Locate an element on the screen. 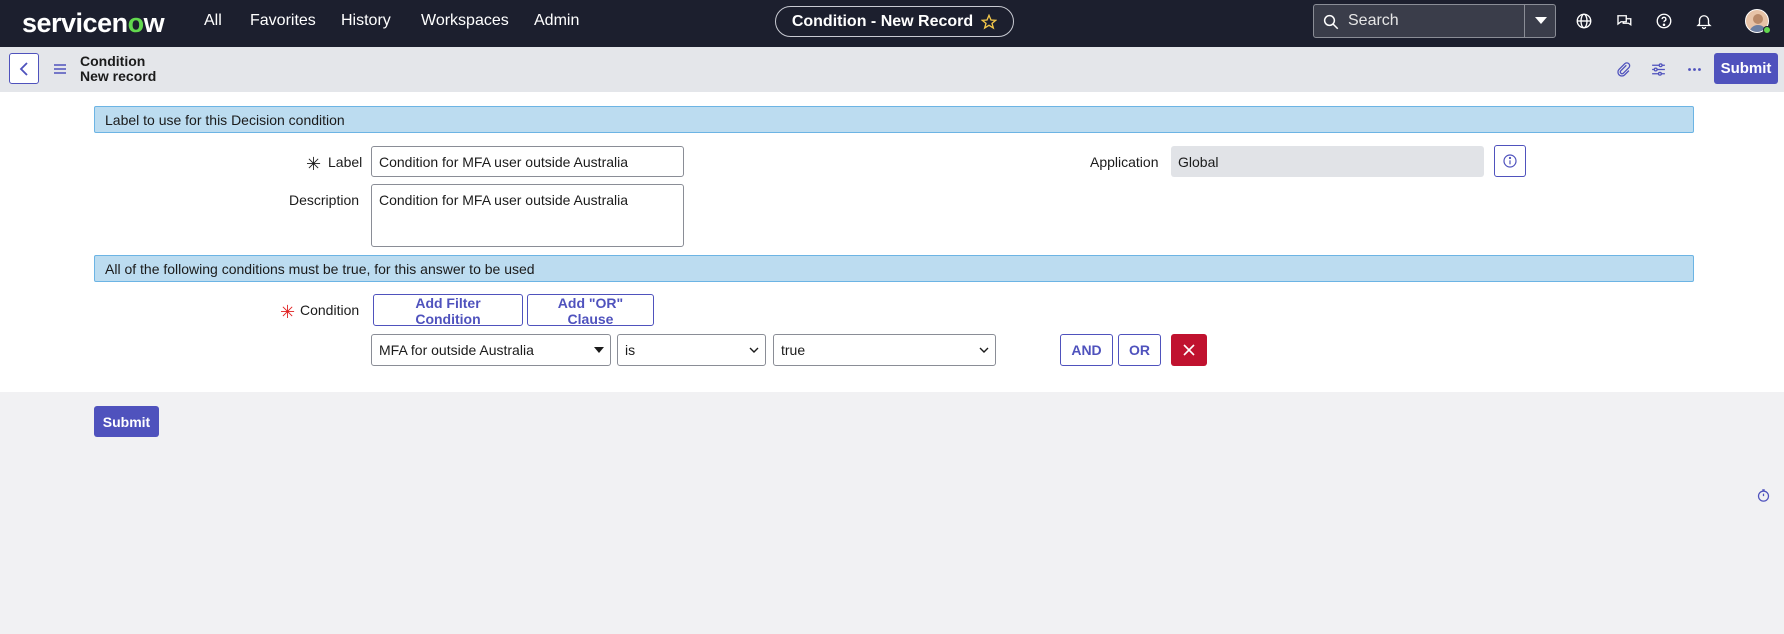 Image resolution: width=1784 pixels, height=634 pixels. submit-button-header: Submit is located at coordinates (1746, 68).